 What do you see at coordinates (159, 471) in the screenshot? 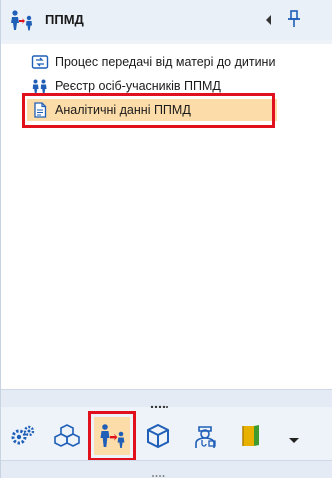
I see `bottom-grip-icon` at bounding box center [159, 471].